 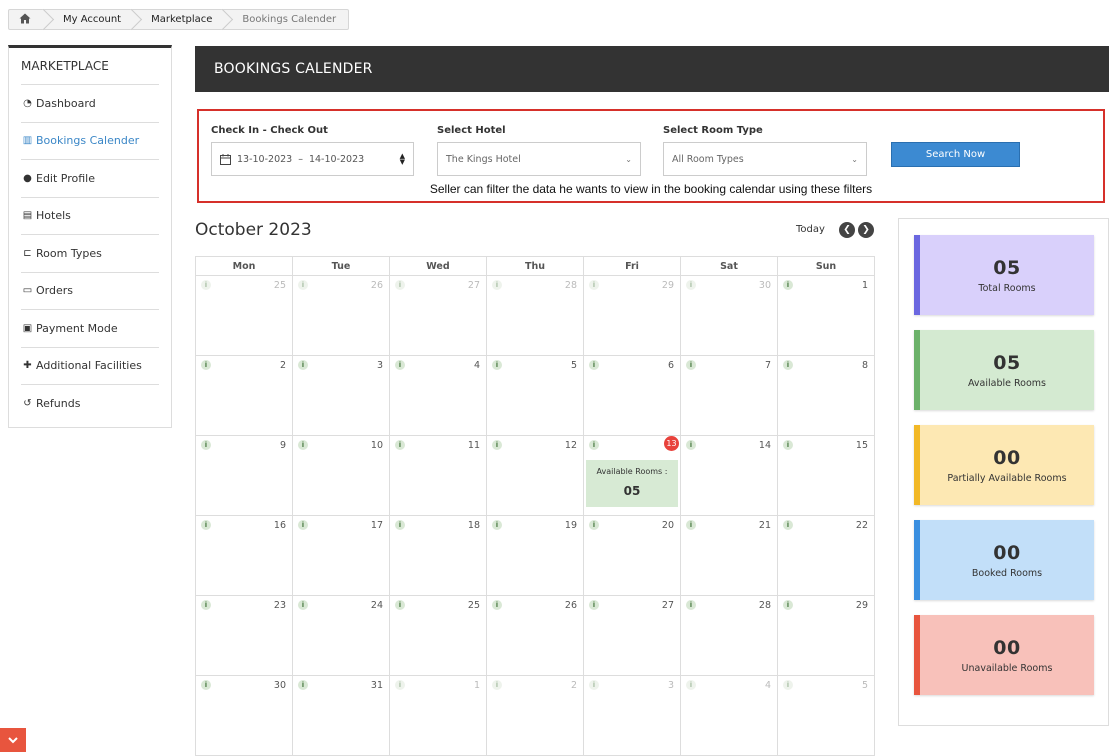 I want to click on hotel-select: The Kings Hotel ⌄, so click(x=539, y=159).